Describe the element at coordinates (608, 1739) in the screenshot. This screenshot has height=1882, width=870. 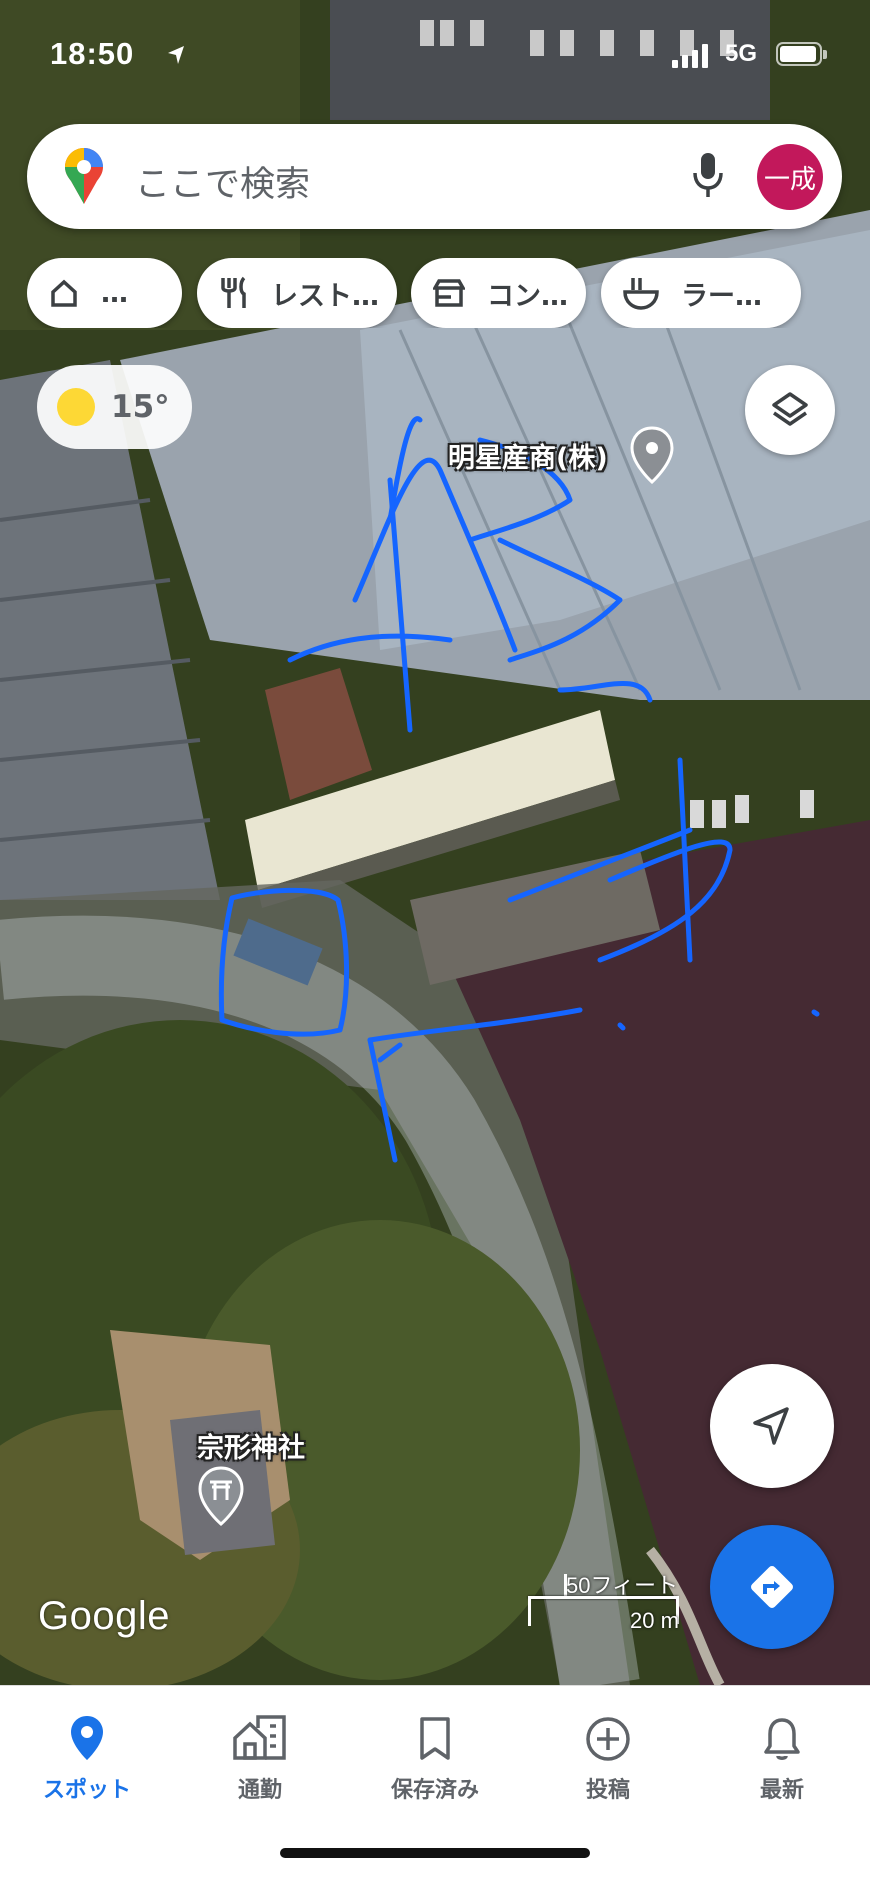
I see `contribute-plus-icon` at that location.